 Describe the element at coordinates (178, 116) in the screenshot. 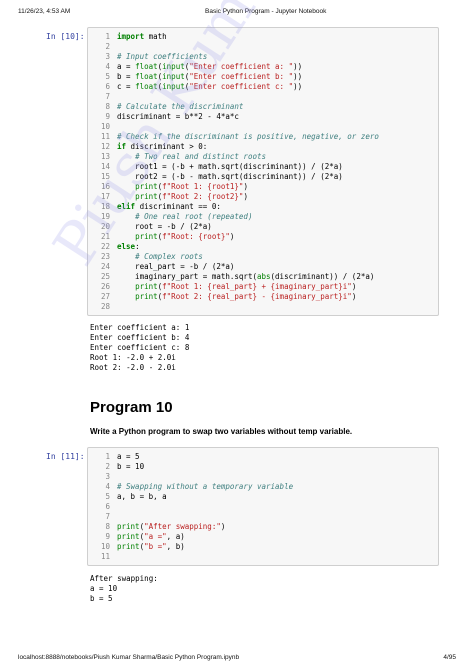

I see `code-text: discriminant = b**2 - 4*a*c` at that location.